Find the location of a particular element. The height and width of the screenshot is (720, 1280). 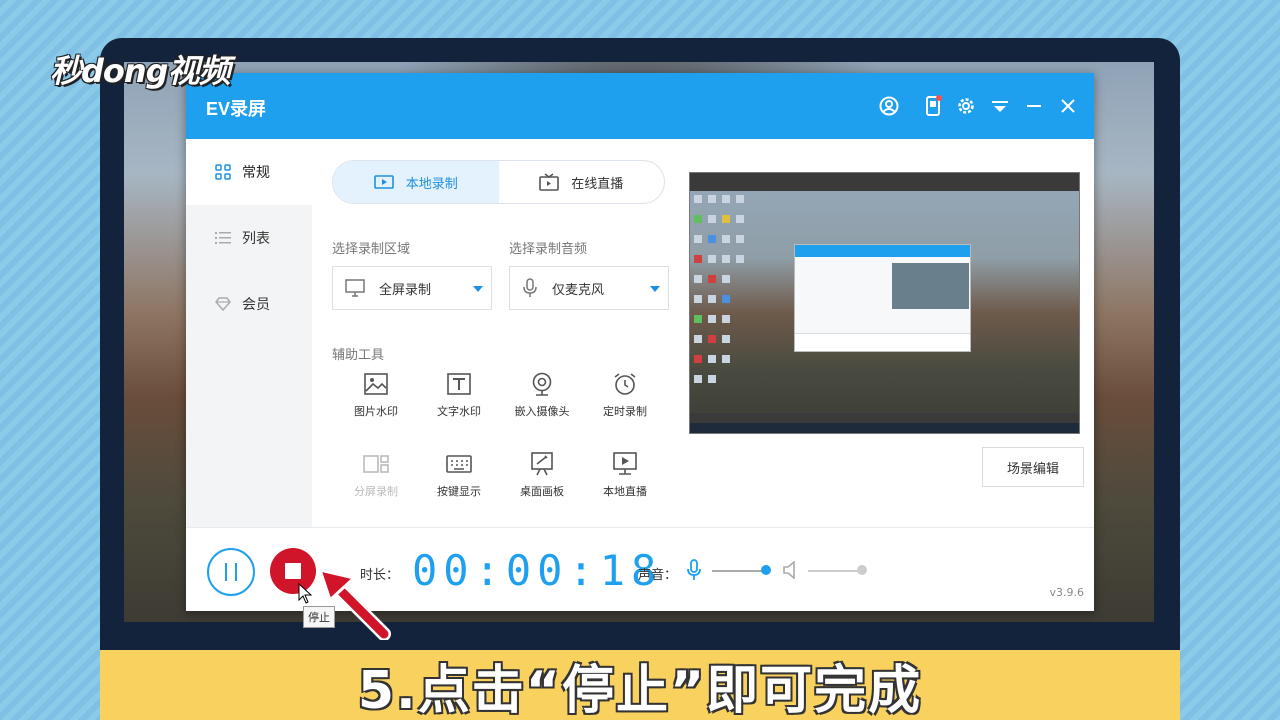

sidebar: 常规 列表 会员 is located at coordinates (249, 333).